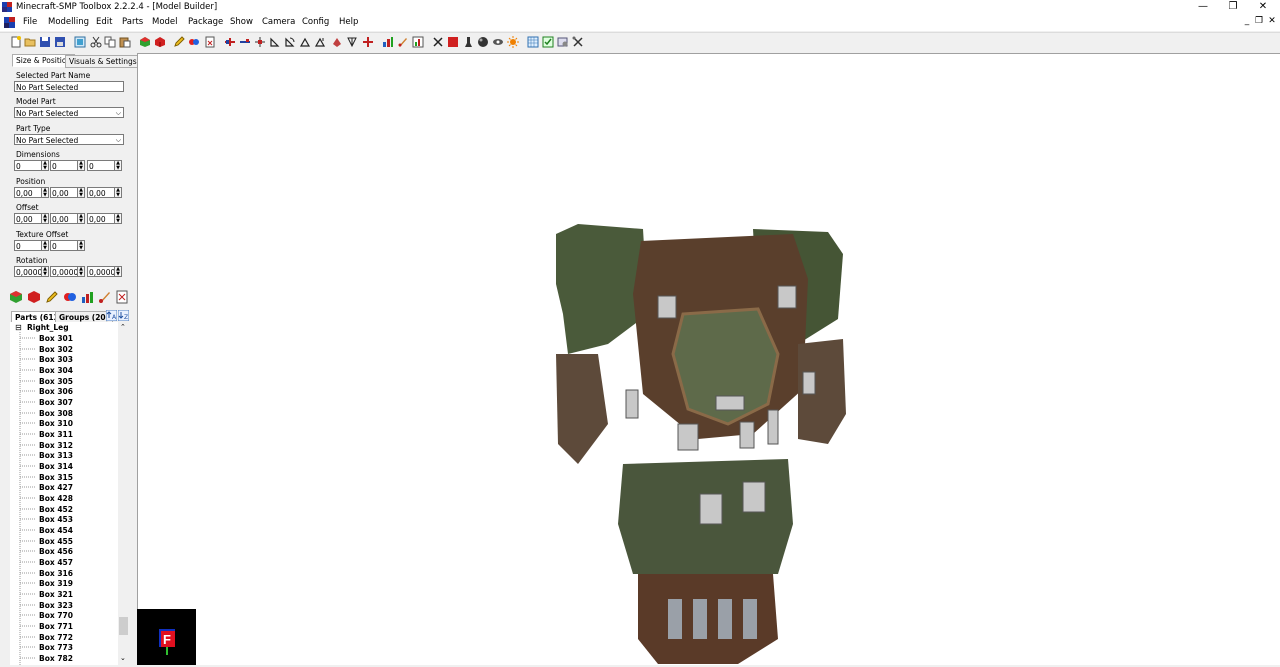  What do you see at coordinates (123, 658) in the screenshot?
I see `scroll-down-icon: ⌄` at bounding box center [123, 658].